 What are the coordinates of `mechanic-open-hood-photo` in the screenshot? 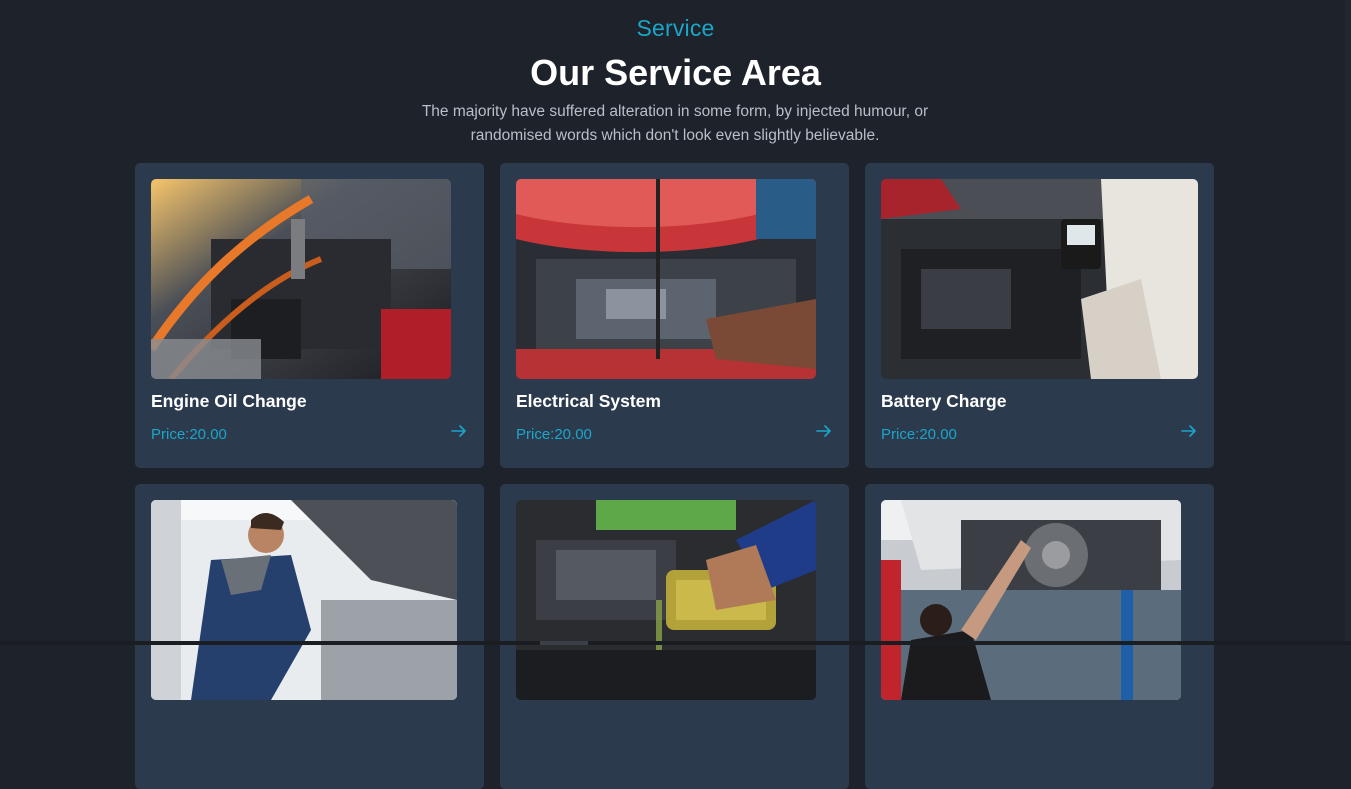 It's located at (666, 279).